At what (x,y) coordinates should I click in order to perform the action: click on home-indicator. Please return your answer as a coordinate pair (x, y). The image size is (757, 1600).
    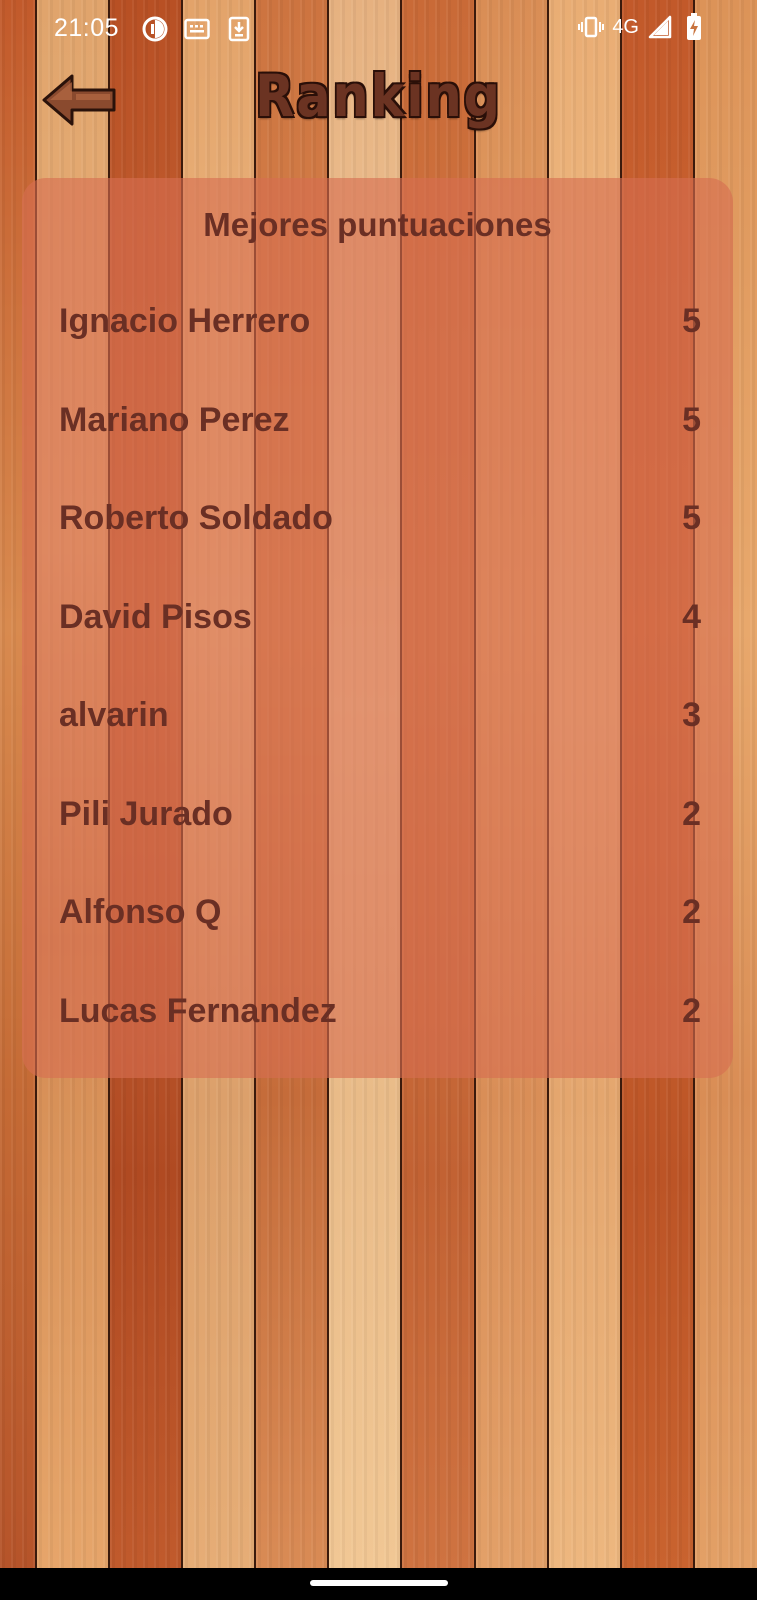
    Looking at the image, I should click on (379, 1583).